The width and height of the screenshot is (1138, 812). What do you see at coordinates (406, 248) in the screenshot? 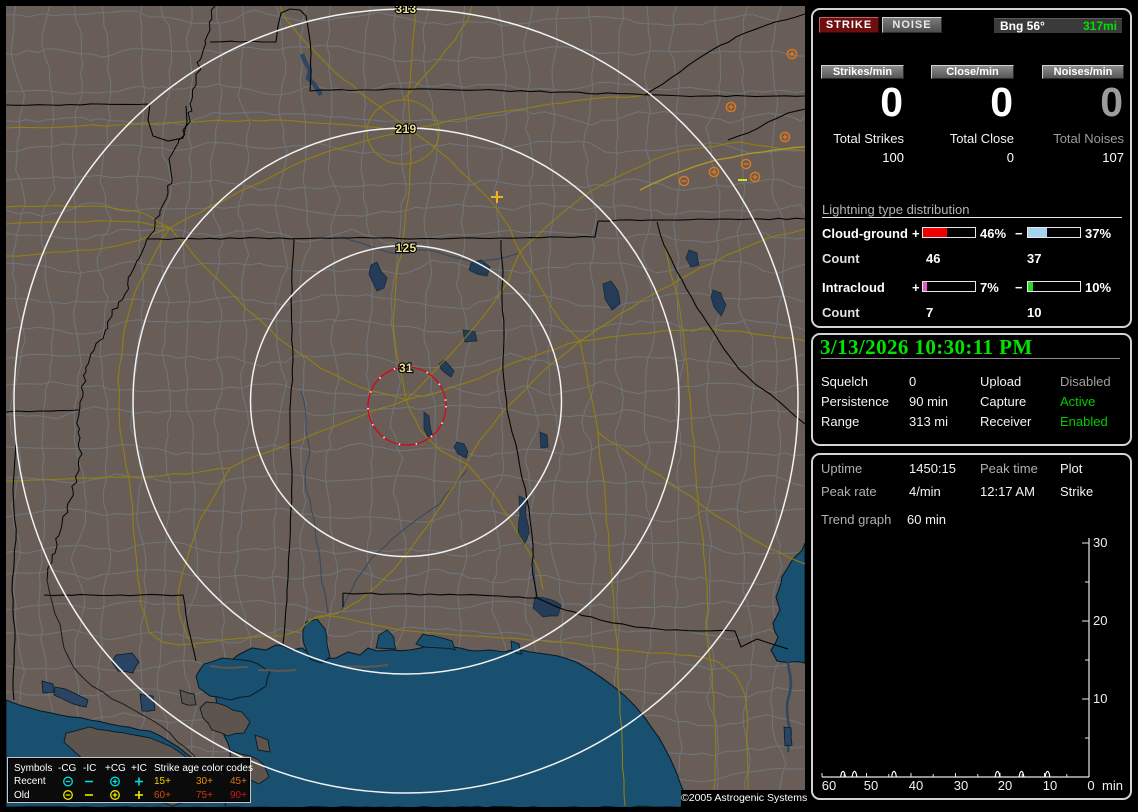
I see `svg-text: 125` at bounding box center [406, 248].